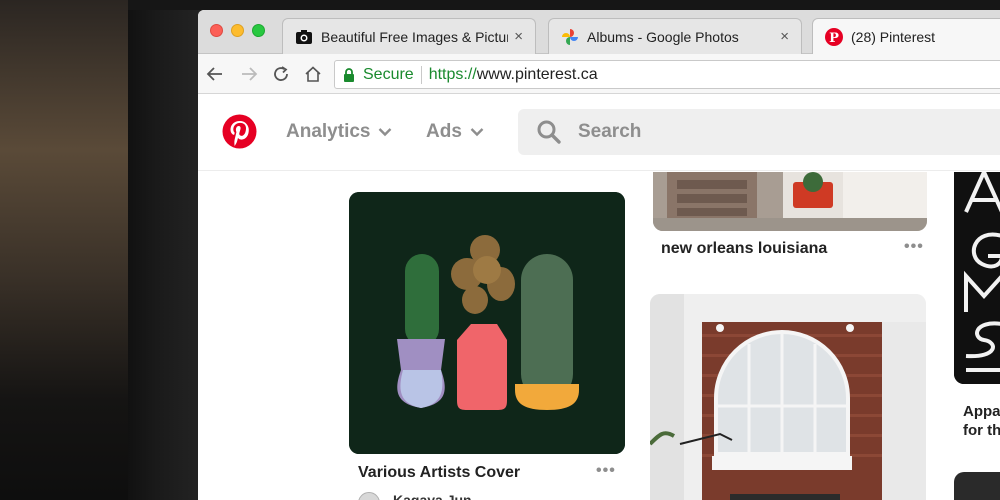 This screenshot has width=1000, height=500. I want to click on pinterest-header: Analytics Ads Search, so click(599, 133).